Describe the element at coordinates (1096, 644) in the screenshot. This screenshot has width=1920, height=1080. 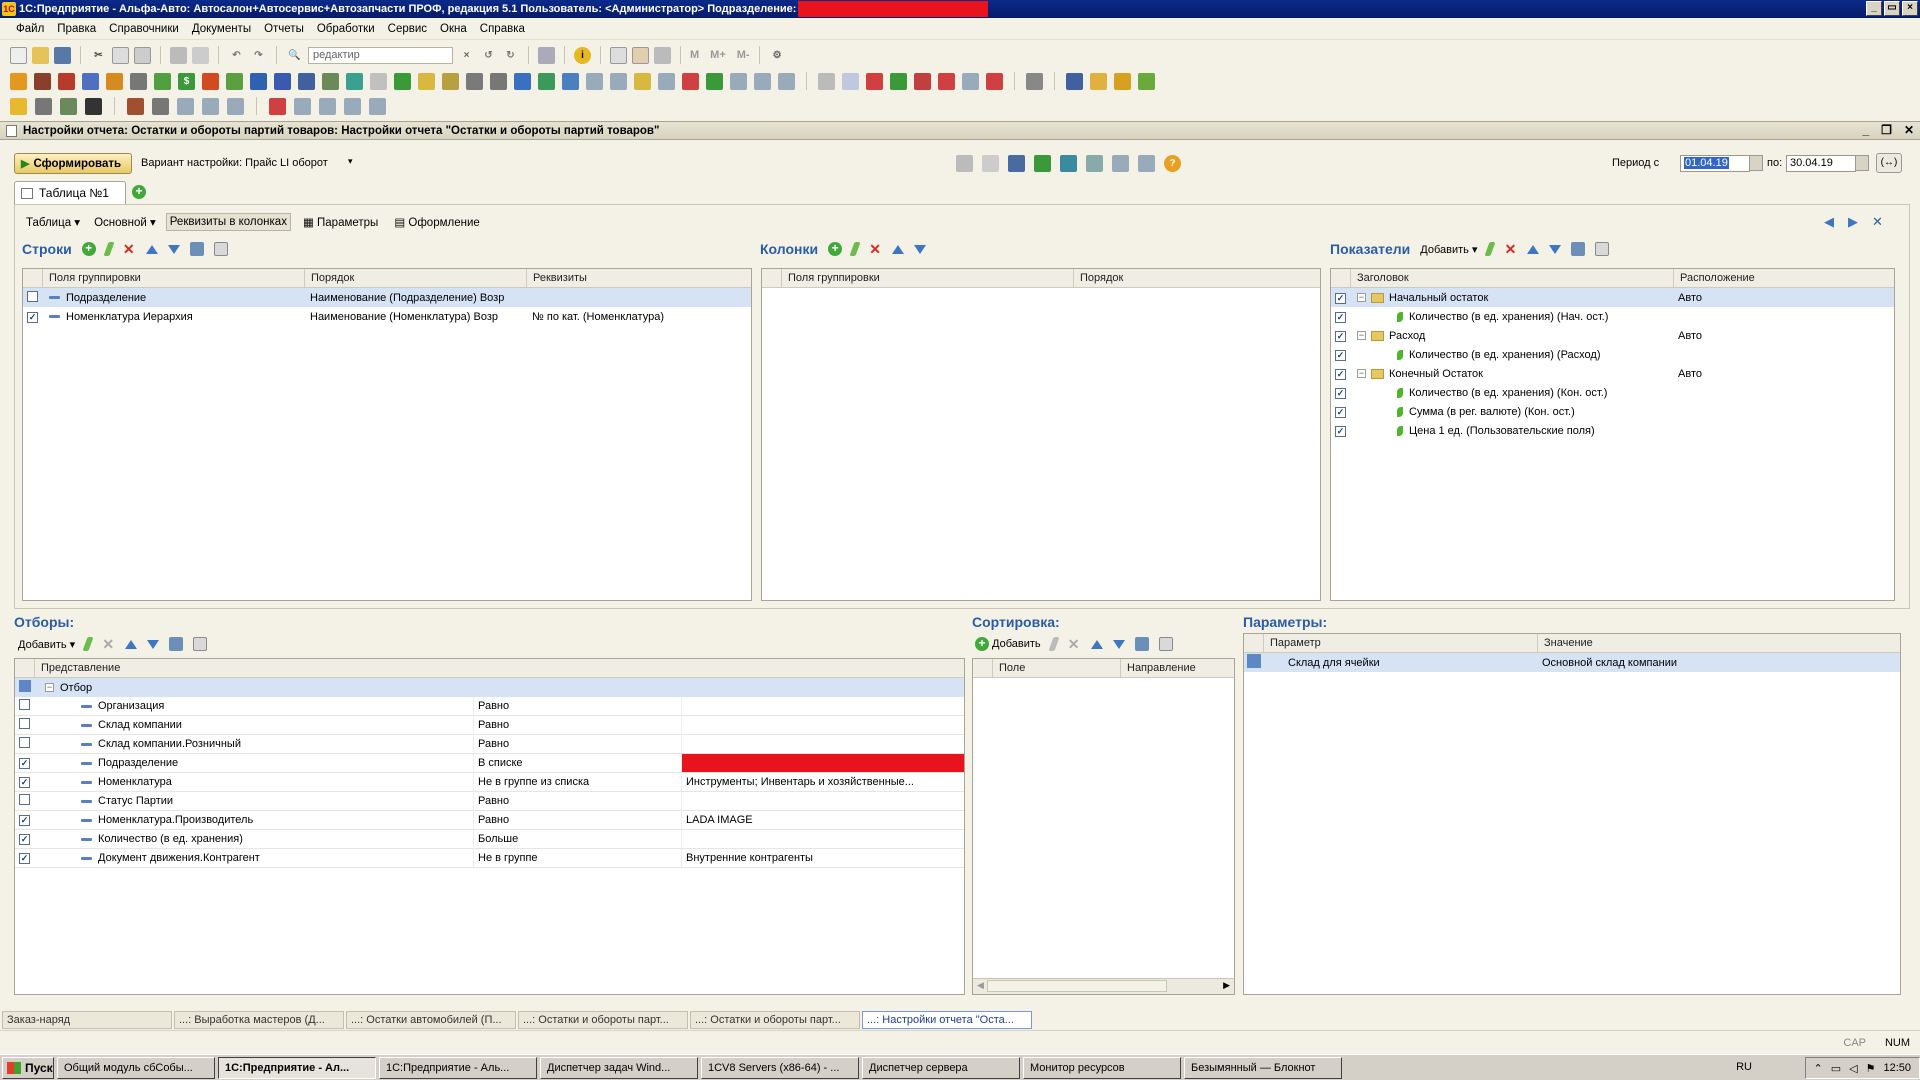
I see `sort-move-up-icon` at that location.